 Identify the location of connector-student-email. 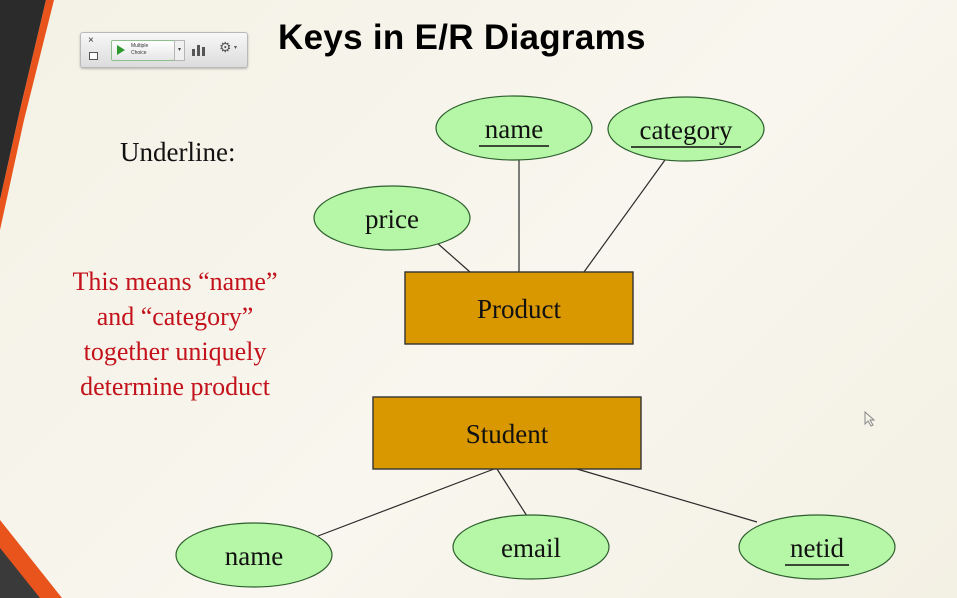
(512, 492).